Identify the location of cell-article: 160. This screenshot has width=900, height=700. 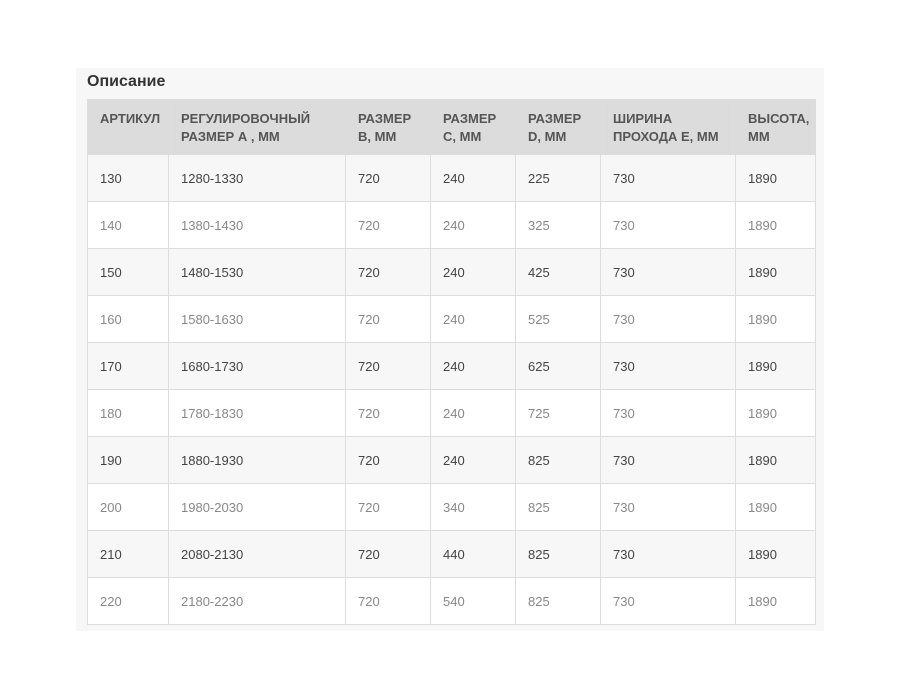
(128, 319).